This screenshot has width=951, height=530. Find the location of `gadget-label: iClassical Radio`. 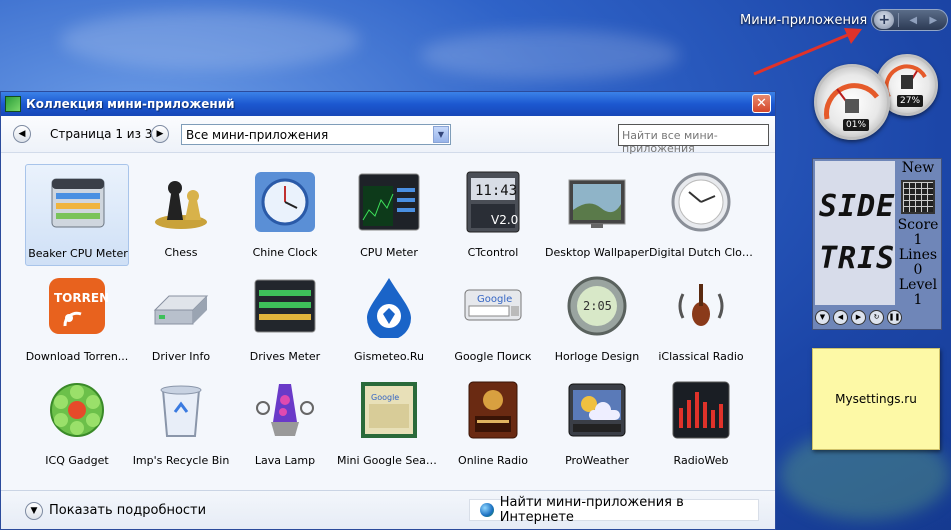

gadget-label: iClassical Radio is located at coordinates (701, 356).